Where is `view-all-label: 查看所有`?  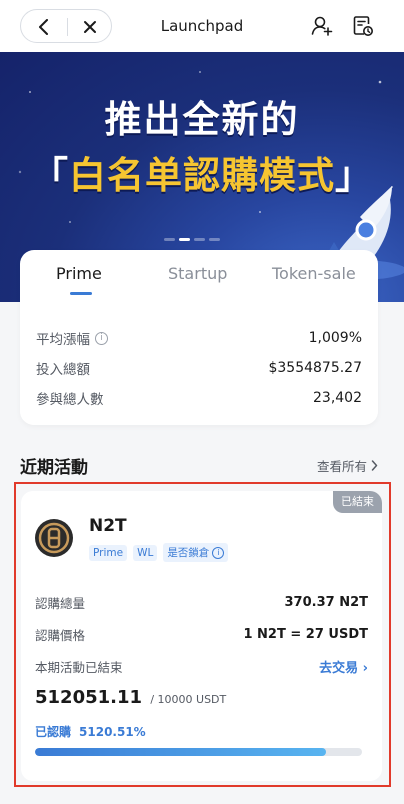
view-all-label: 查看所有 is located at coordinates (341, 466).